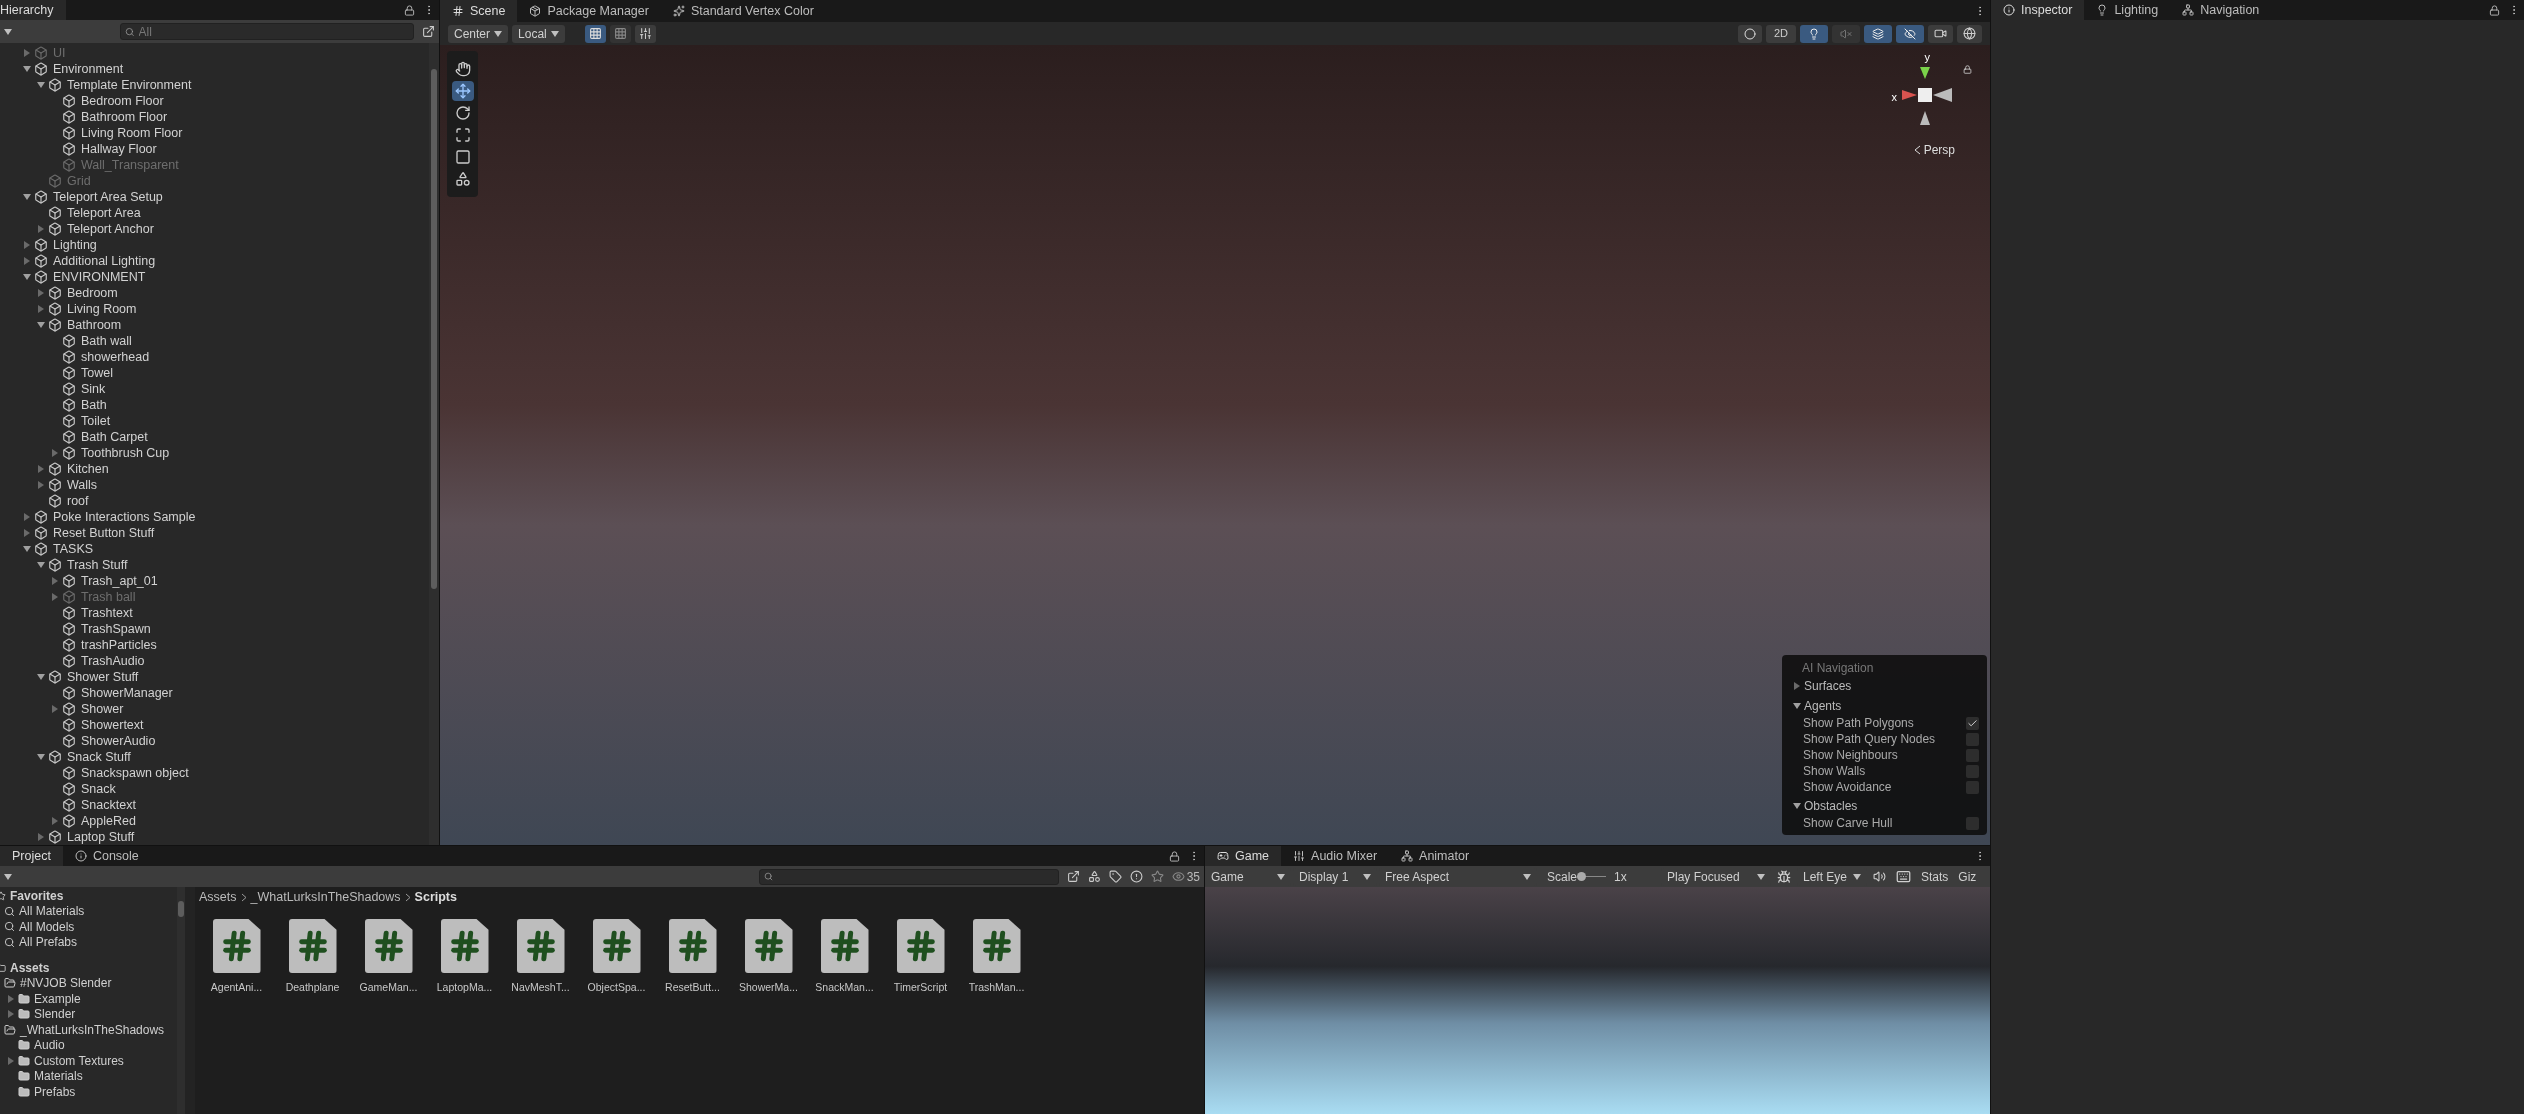 This screenshot has width=2524, height=1114. I want to click on breadcrumb-item: Scripts, so click(435, 897).